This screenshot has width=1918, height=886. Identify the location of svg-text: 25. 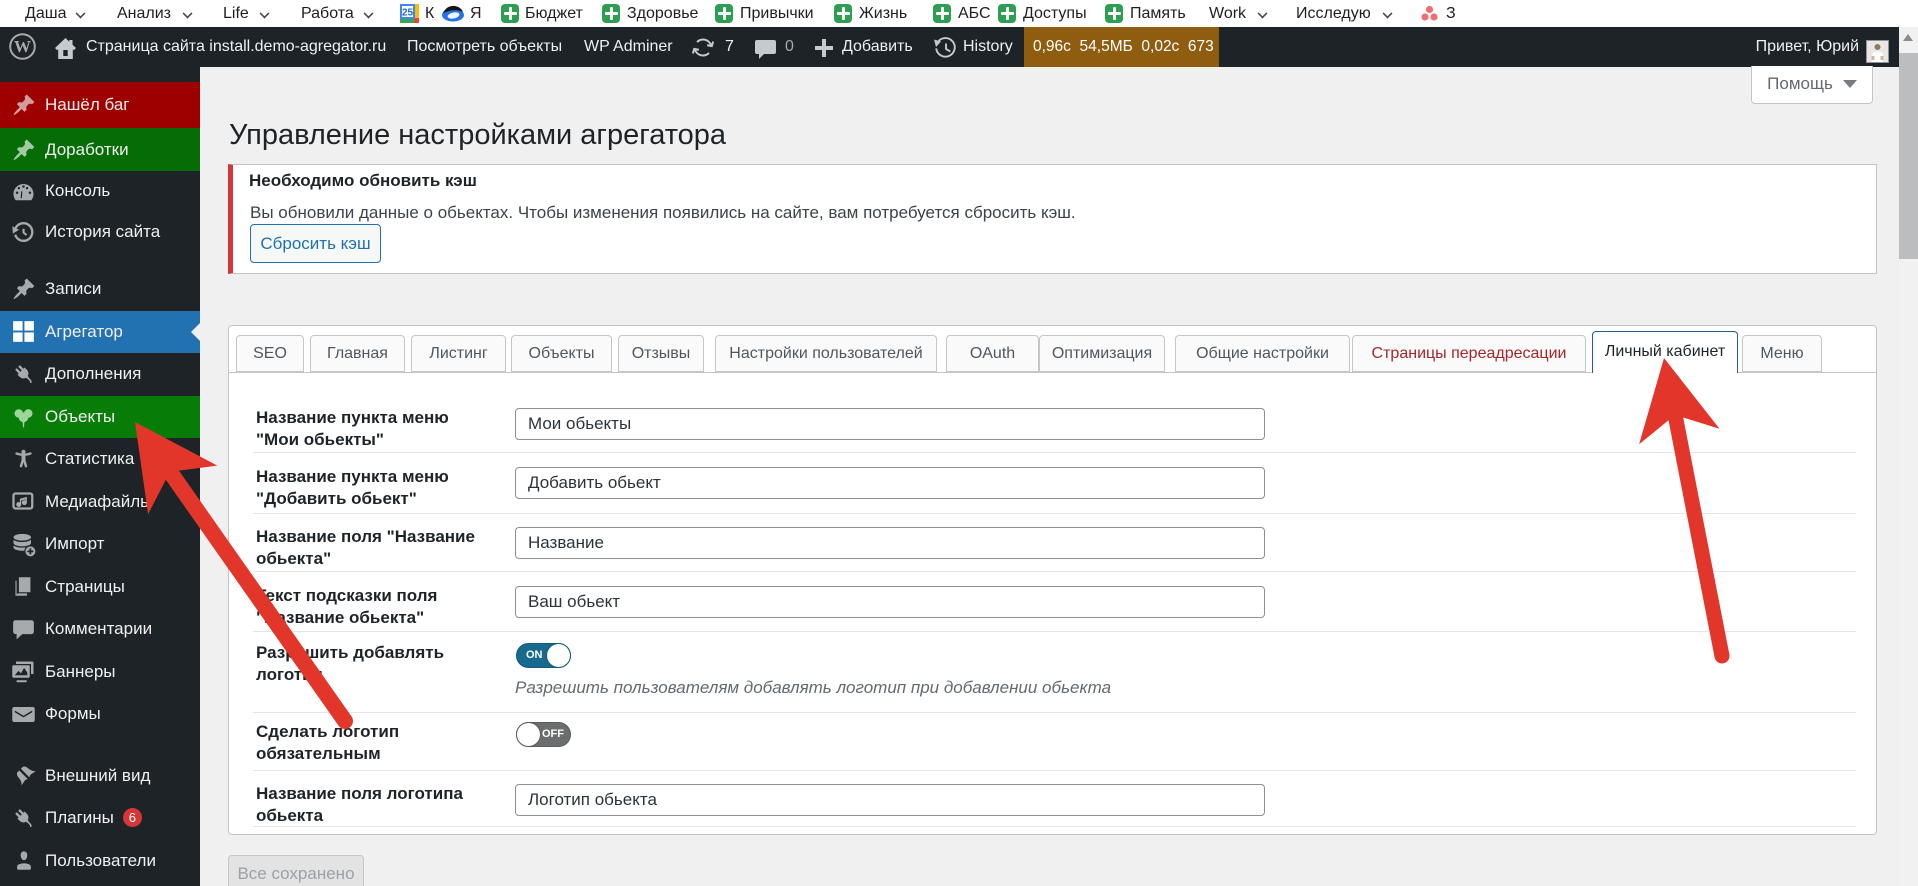
(408, 13).